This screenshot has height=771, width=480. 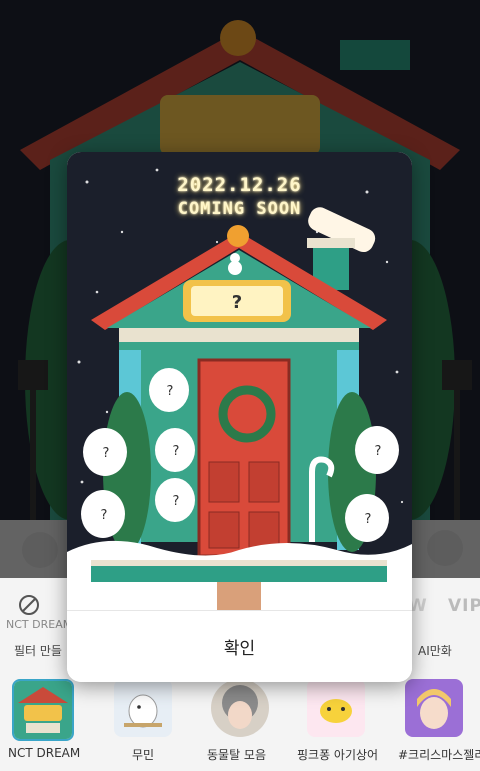 What do you see at coordinates (237, 755) in the screenshot?
I see `filter-label-animal-hats: 동물탈 모음` at bounding box center [237, 755].